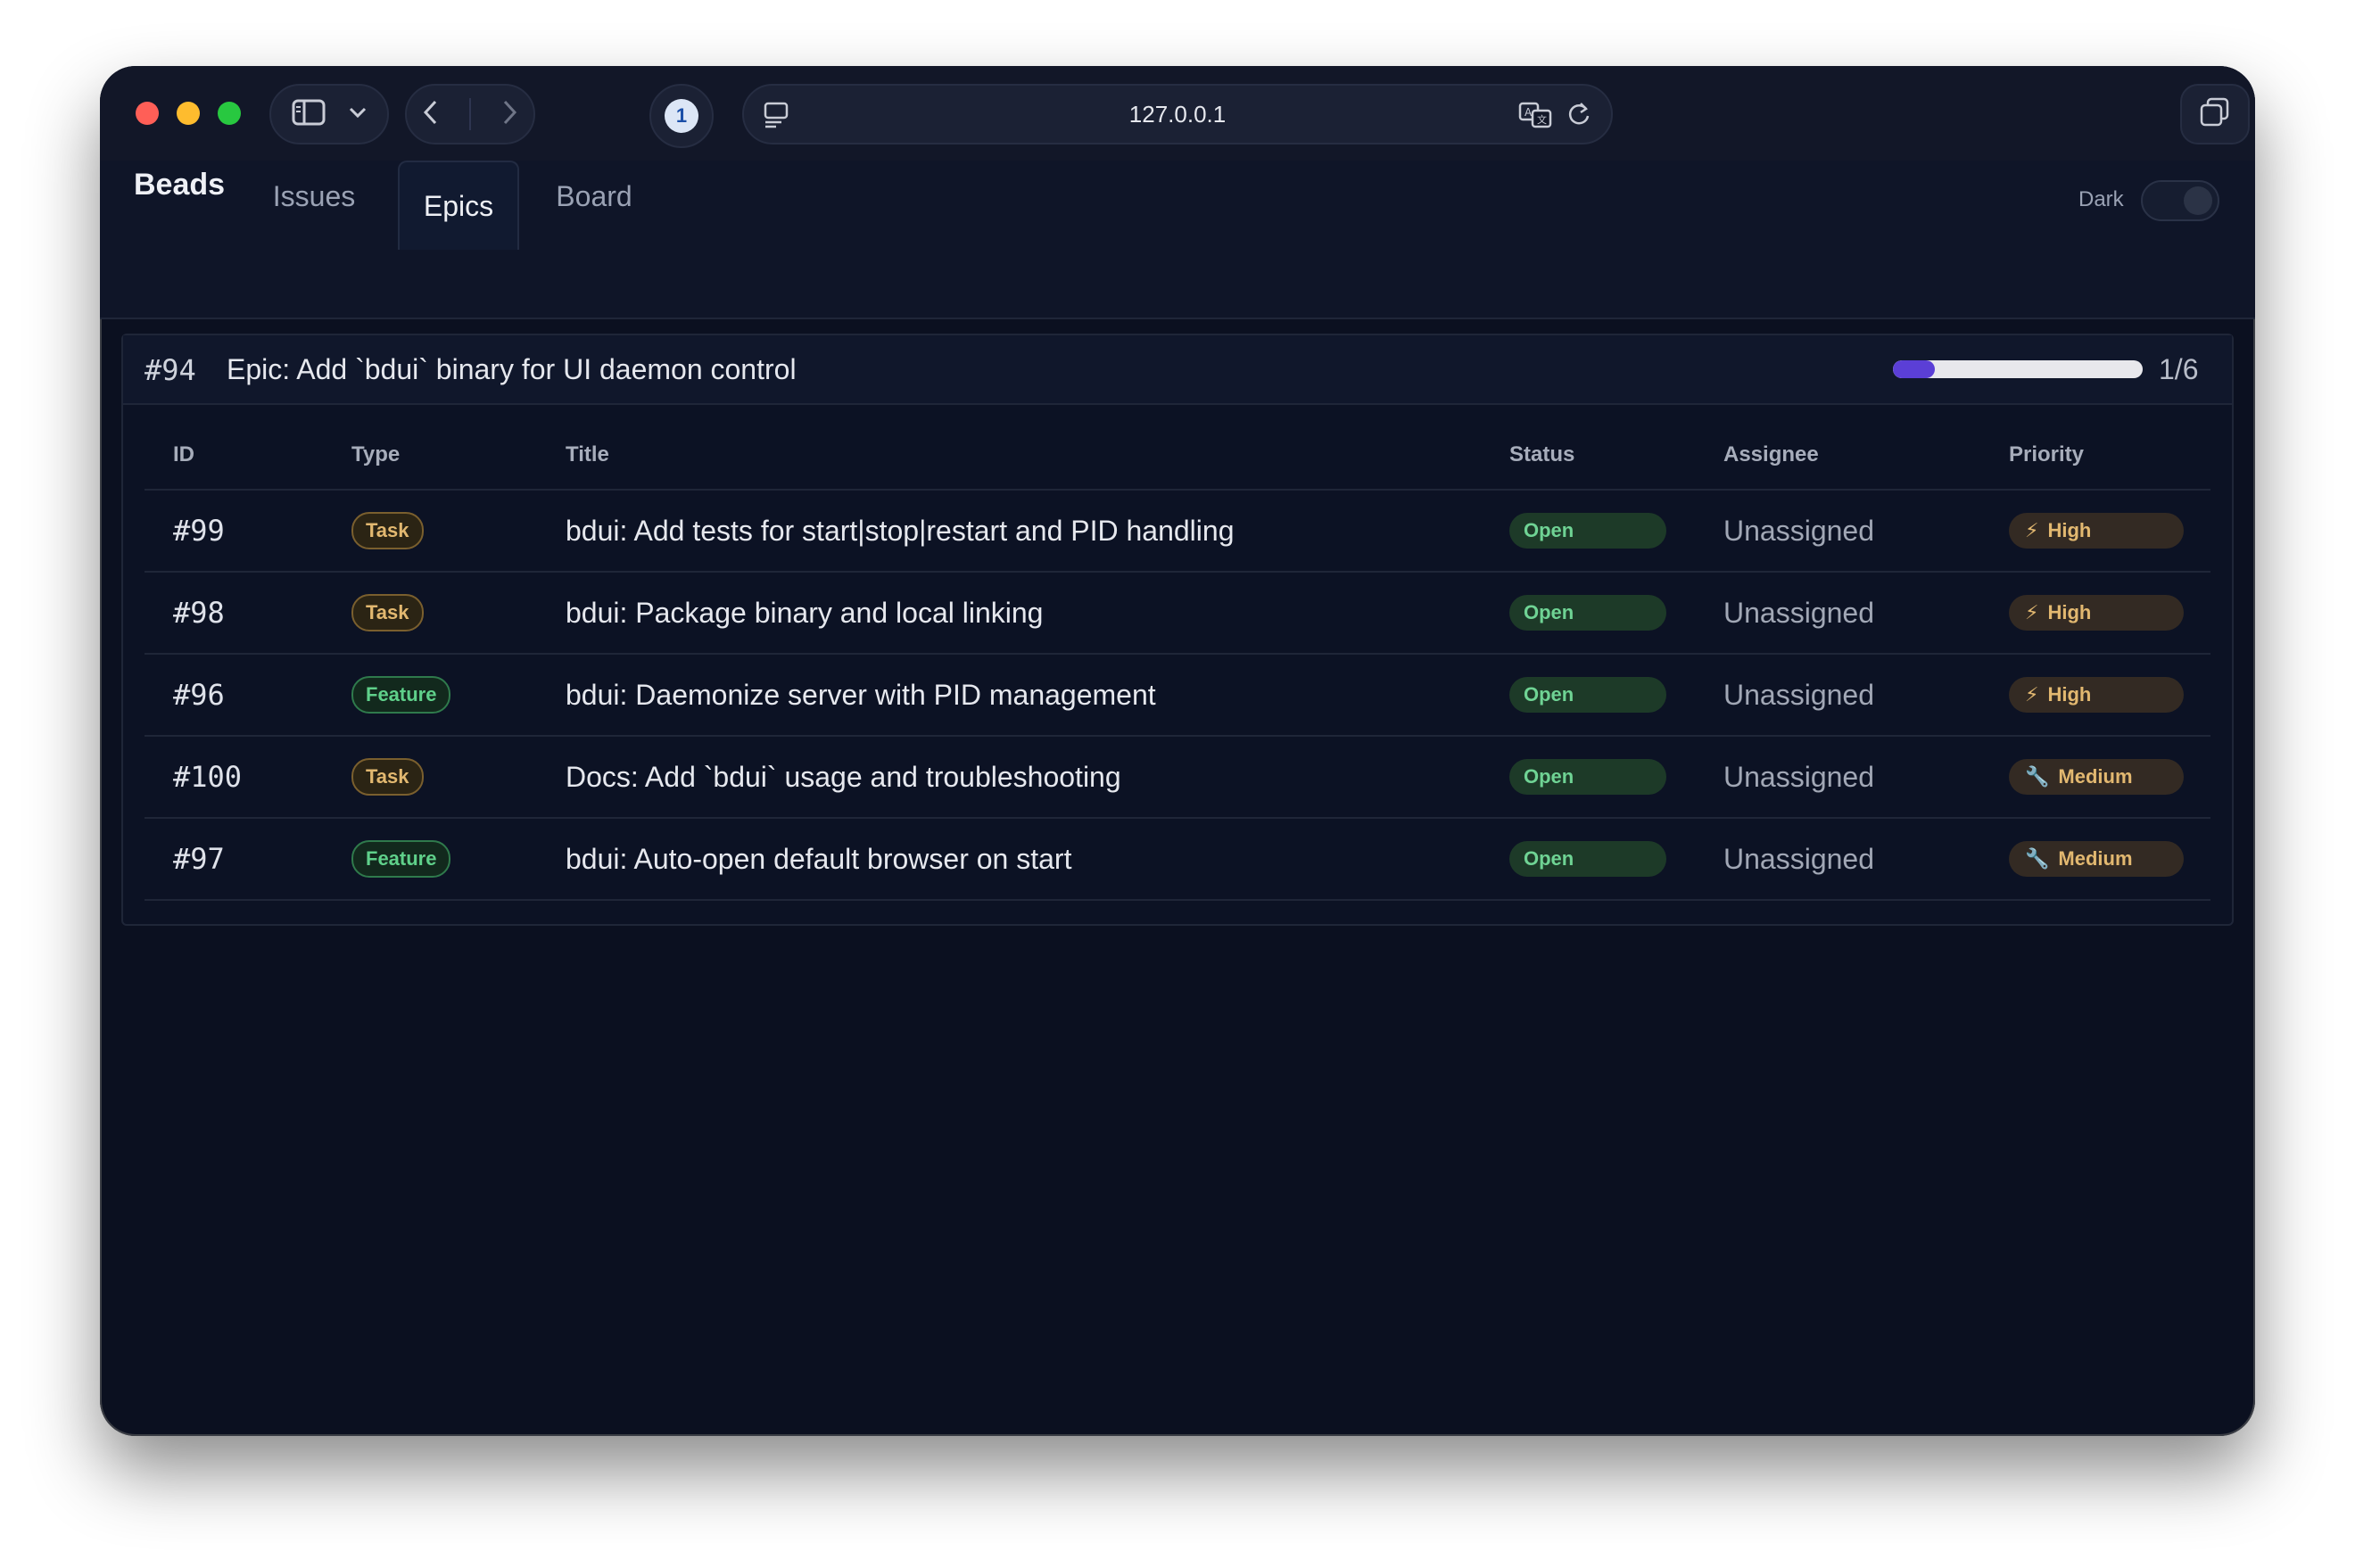 The image size is (2355, 1568). Describe the element at coordinates (358, 114) in the screenshot. I see `chevron-down-icon` at that location.